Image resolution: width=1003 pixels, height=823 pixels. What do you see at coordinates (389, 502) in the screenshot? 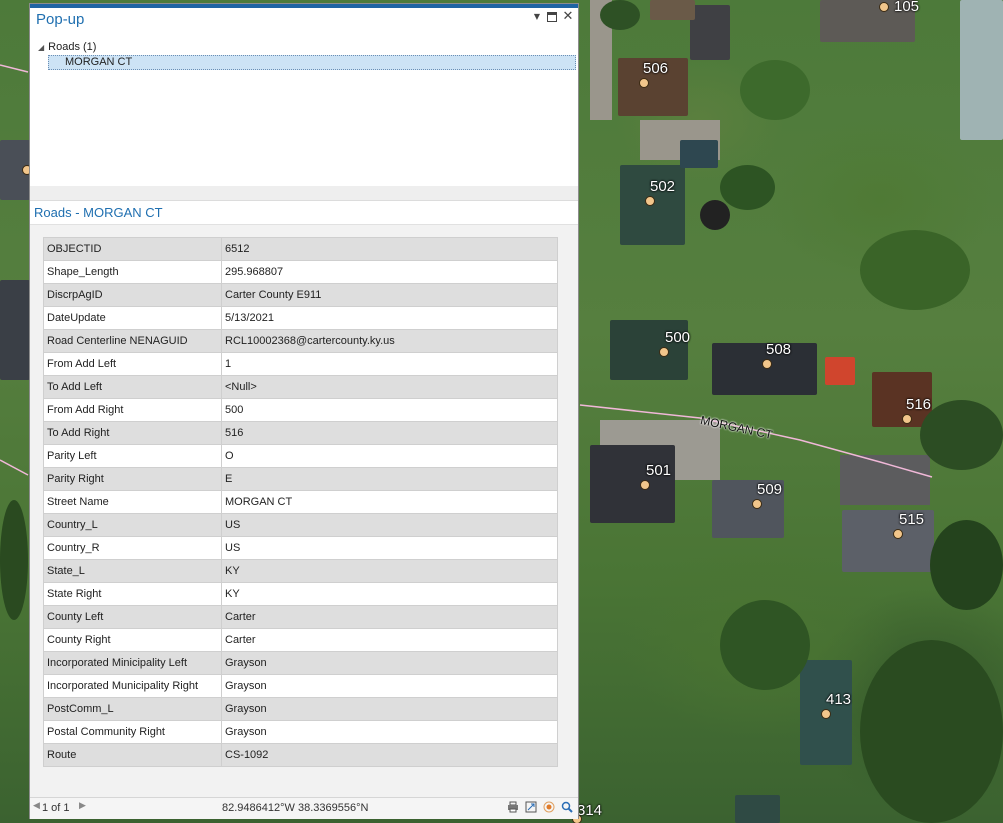
I see `attribute-value: MORGAN CT` at bounding box center [389, 502].